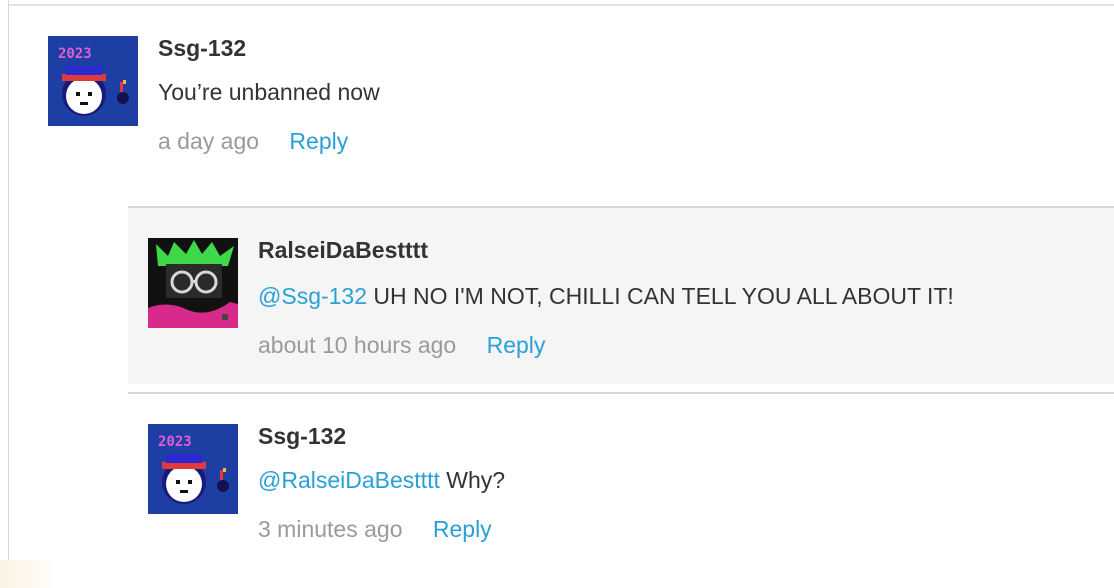 This screenshot has height=588, width=1114. I want to click on page-corner, so click(30, 574).